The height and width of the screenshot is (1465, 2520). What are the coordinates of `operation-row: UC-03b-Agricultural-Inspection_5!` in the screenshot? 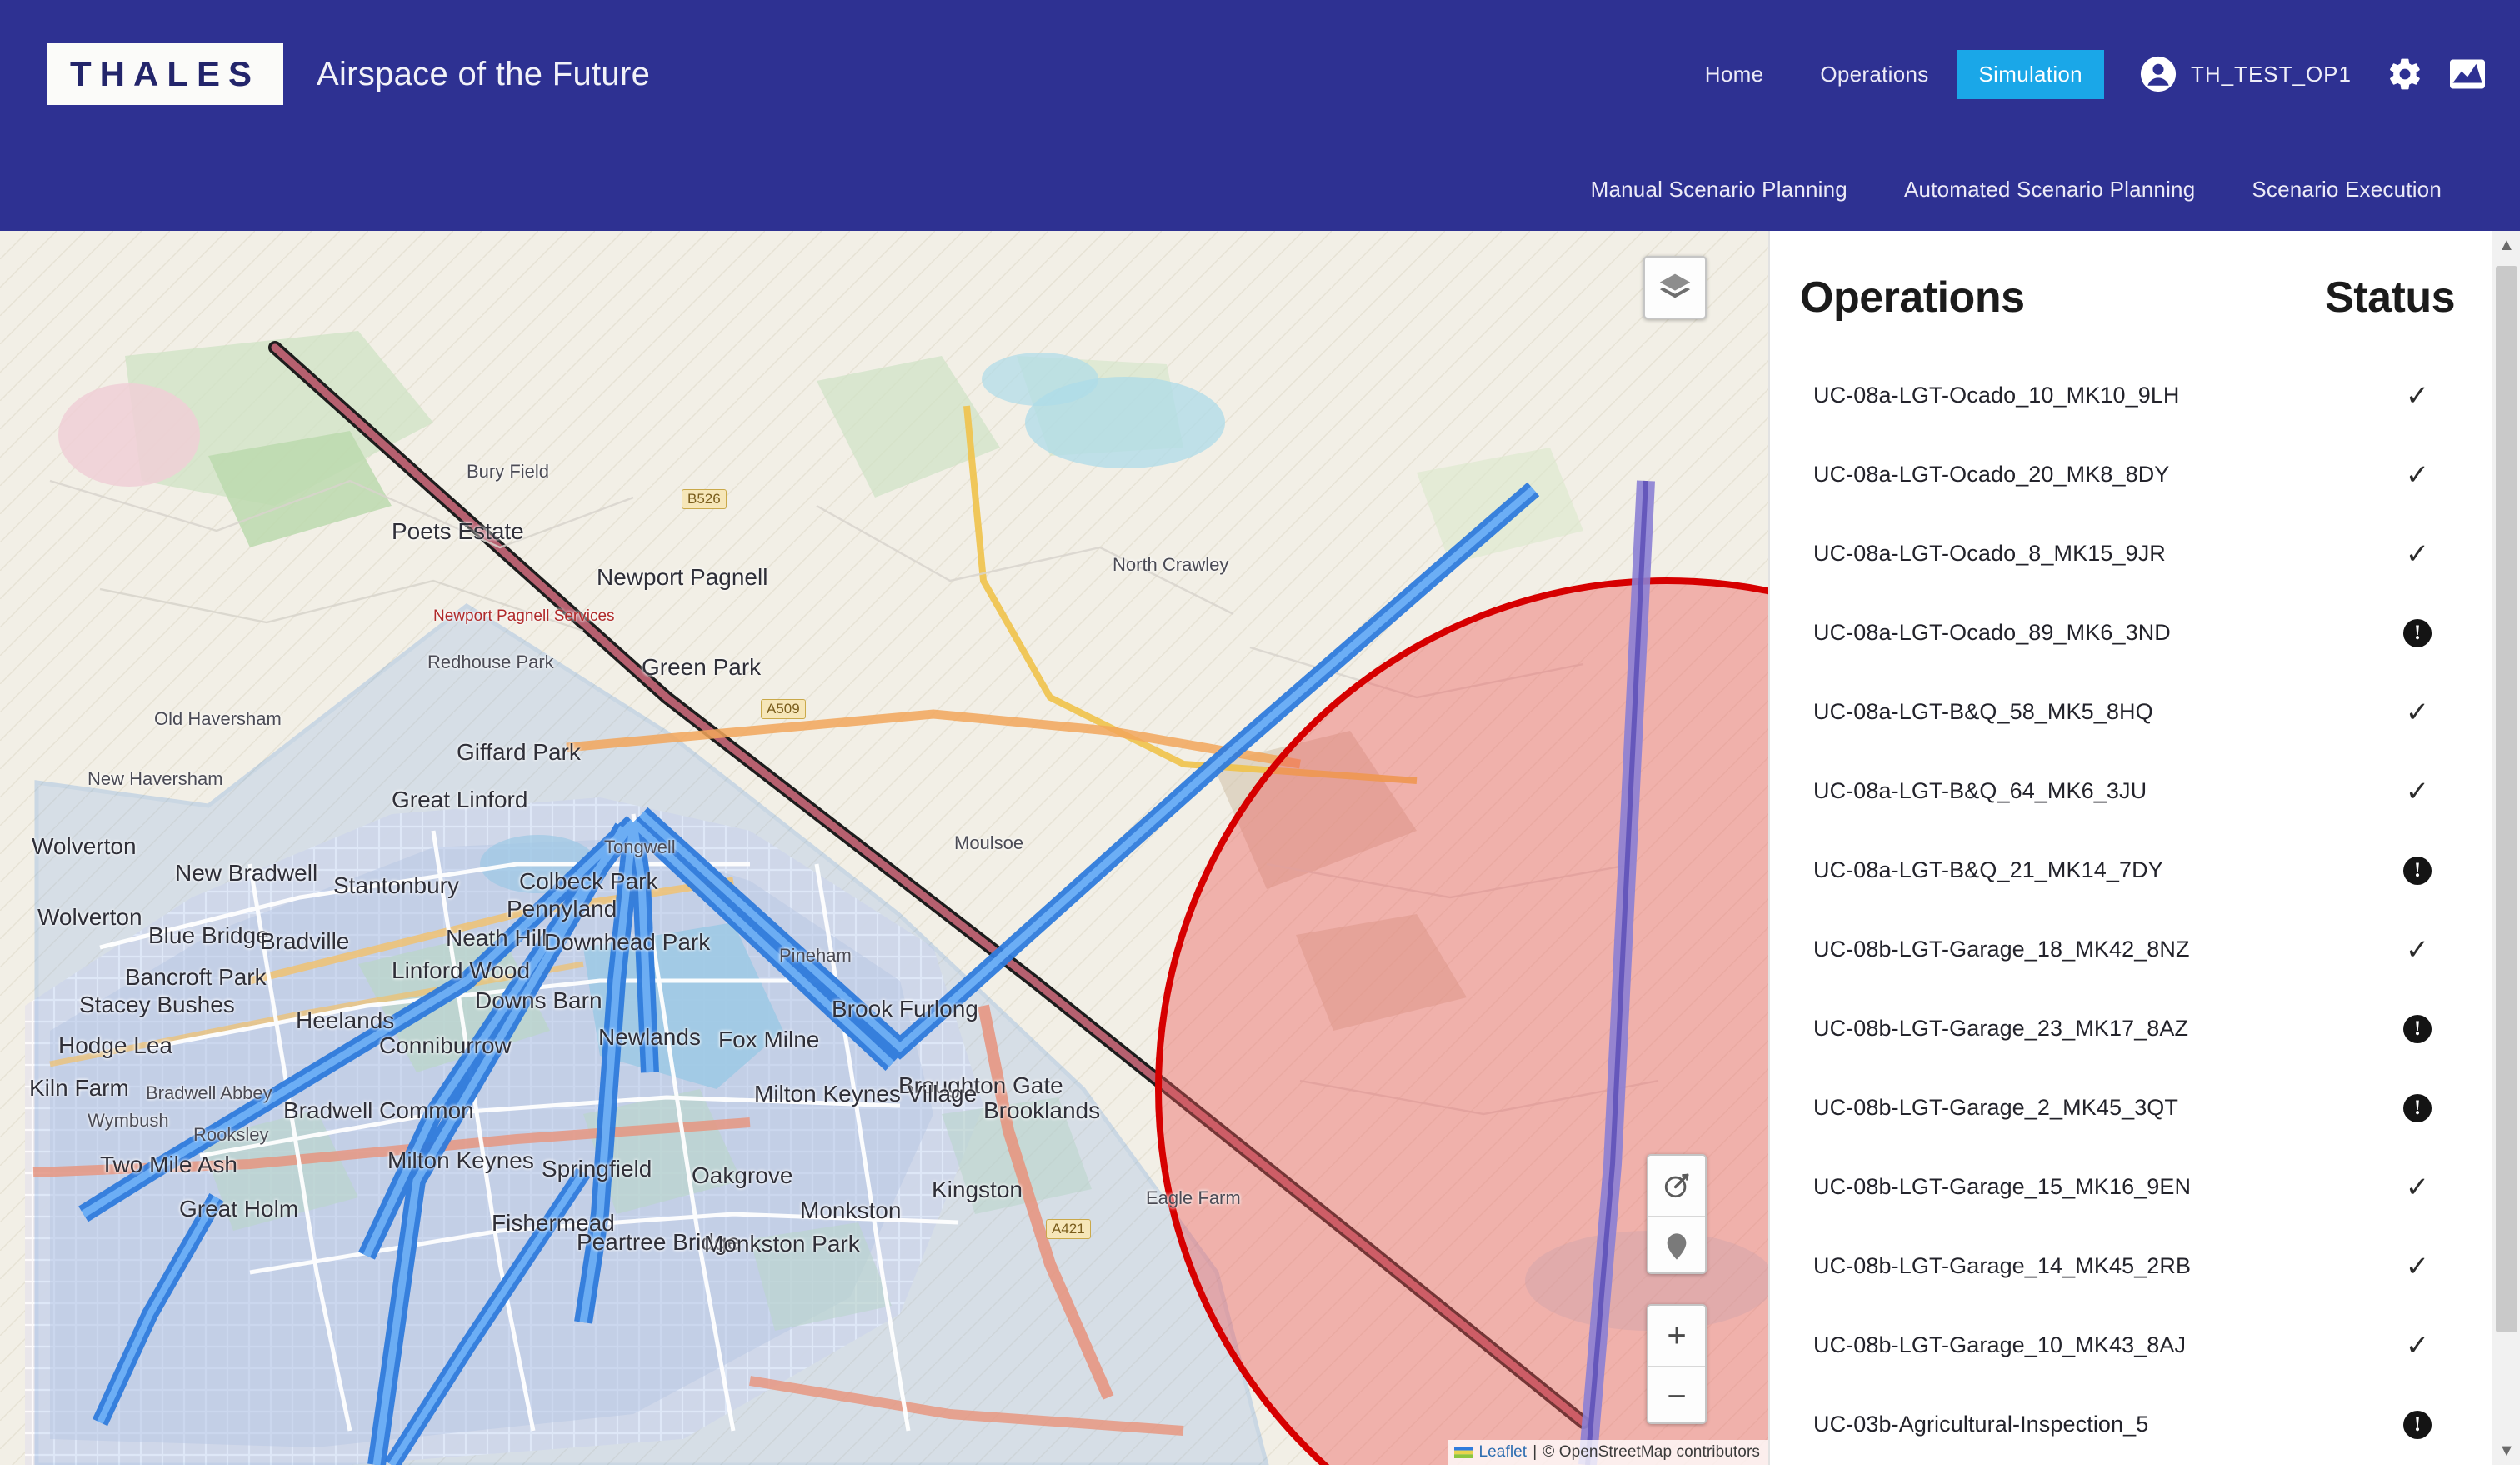 It's located at (2127, 1424).